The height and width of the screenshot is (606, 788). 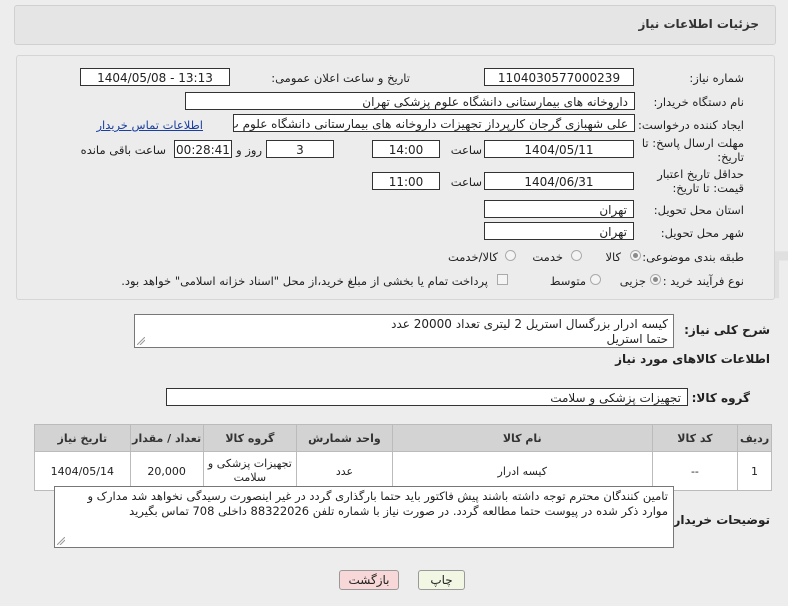 I want to click on days-remaining-field: 3, so click(x=300, y=149).